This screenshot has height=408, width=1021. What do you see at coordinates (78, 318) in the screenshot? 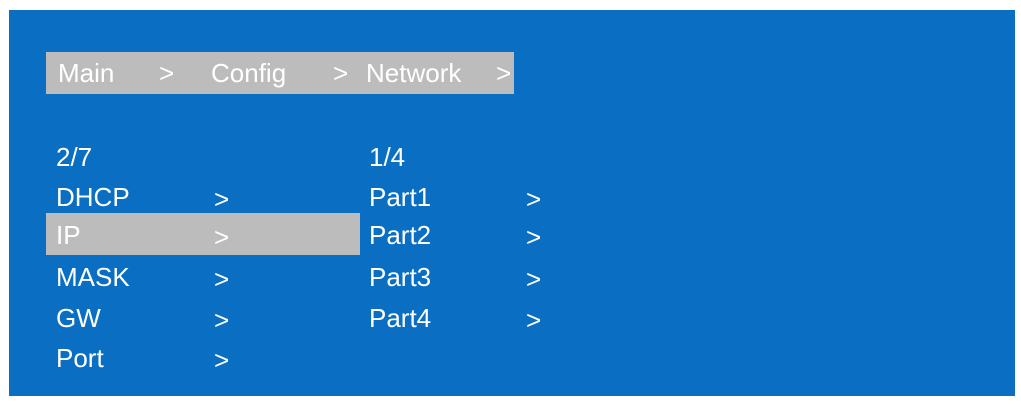
I see `menu-item-label: GW` at bounding box center [78, 318].